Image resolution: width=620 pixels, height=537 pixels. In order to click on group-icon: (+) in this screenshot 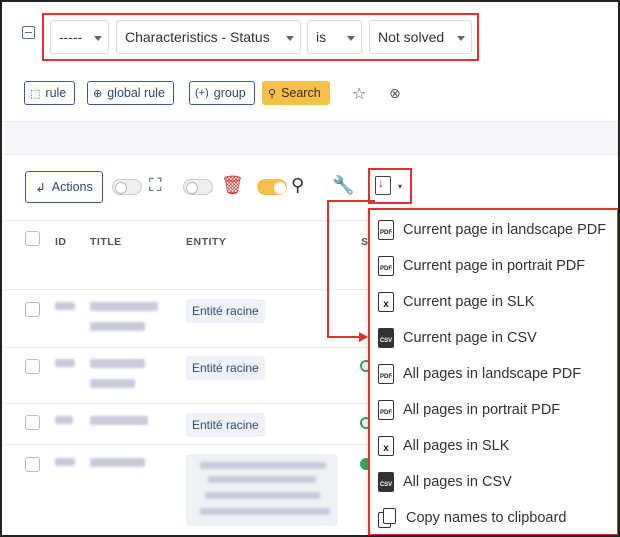, I will do `click(202, 93)`.